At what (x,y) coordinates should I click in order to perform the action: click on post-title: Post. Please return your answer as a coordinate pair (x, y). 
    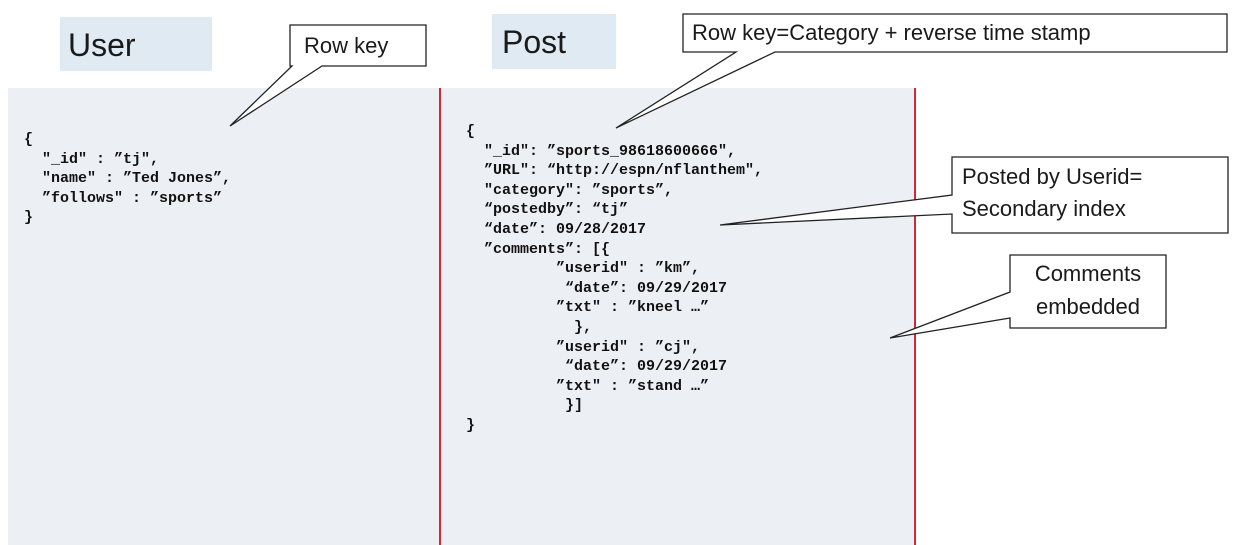
    Looking at the image, I should click on (534, 42).